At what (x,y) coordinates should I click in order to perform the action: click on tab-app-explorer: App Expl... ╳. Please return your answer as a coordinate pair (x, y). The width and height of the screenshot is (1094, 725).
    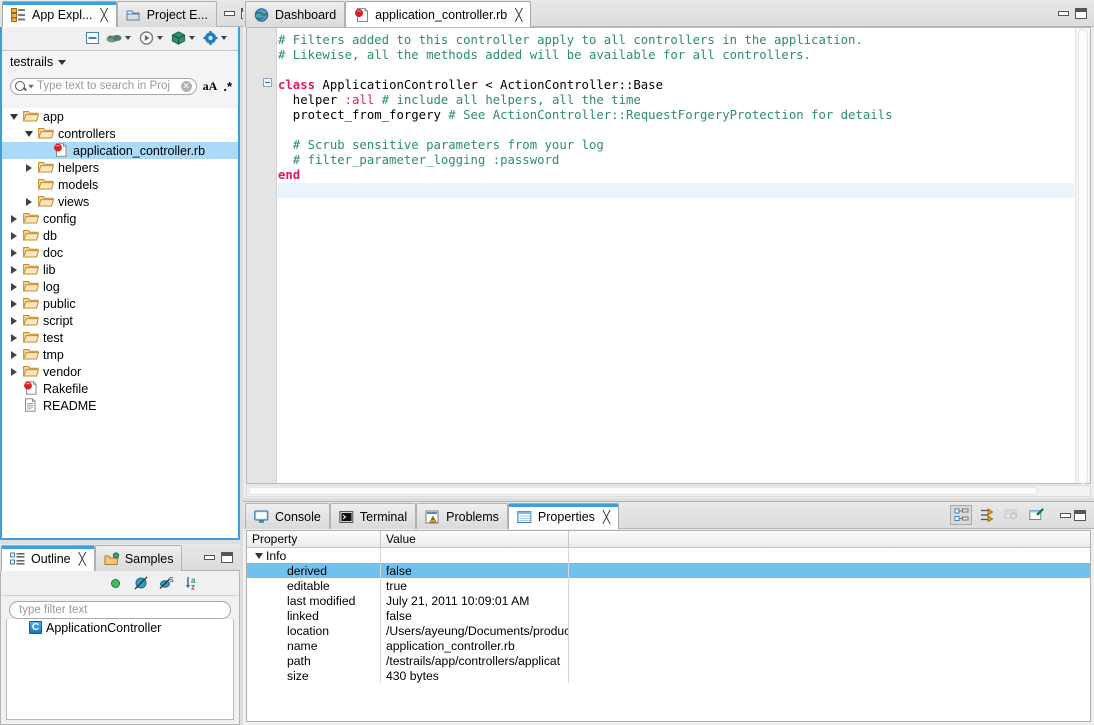
    Looking at the image, I should click on (59, 14).